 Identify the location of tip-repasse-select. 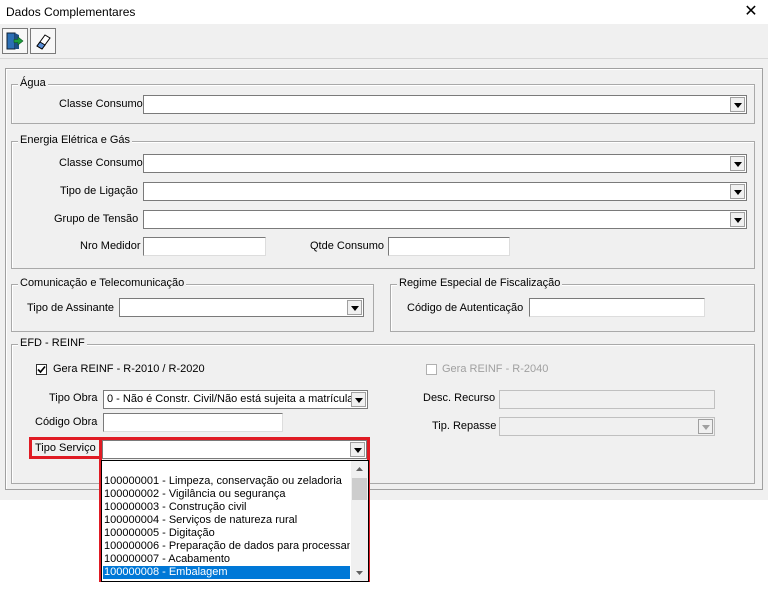
(607, 426).